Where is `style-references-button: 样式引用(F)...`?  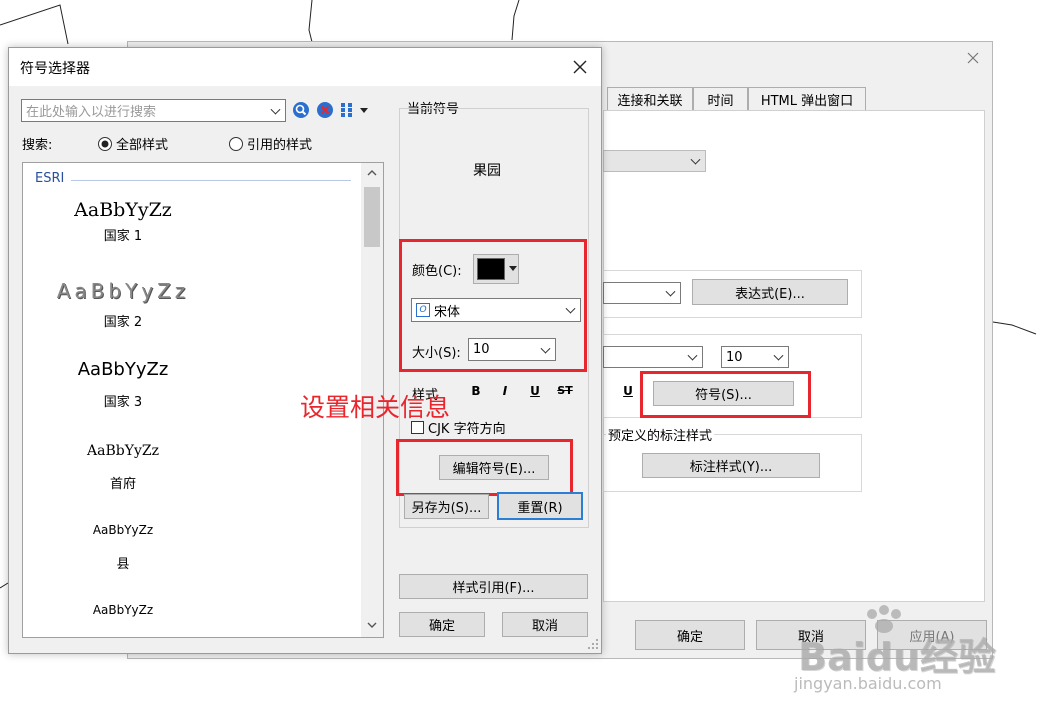
style-references-button: 样式引用(F)... is located at coordinates (493, 586).